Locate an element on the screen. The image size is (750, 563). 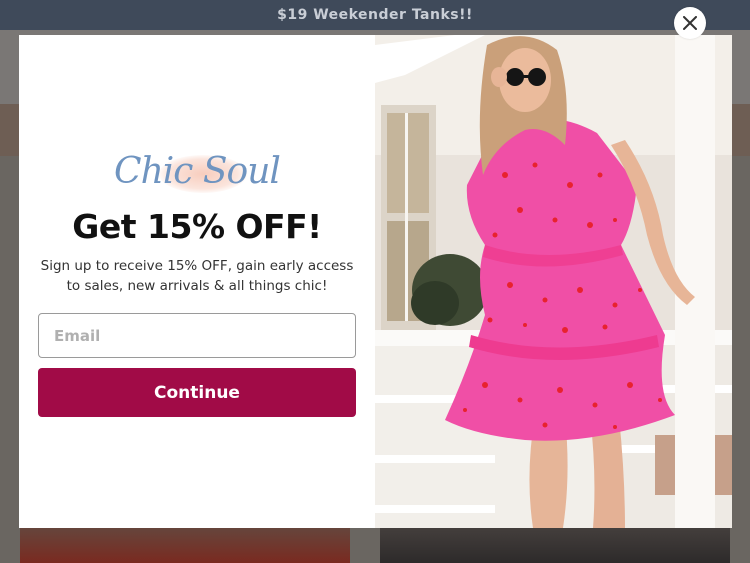
continue-button: Continue is located at coordinates (197, 392).